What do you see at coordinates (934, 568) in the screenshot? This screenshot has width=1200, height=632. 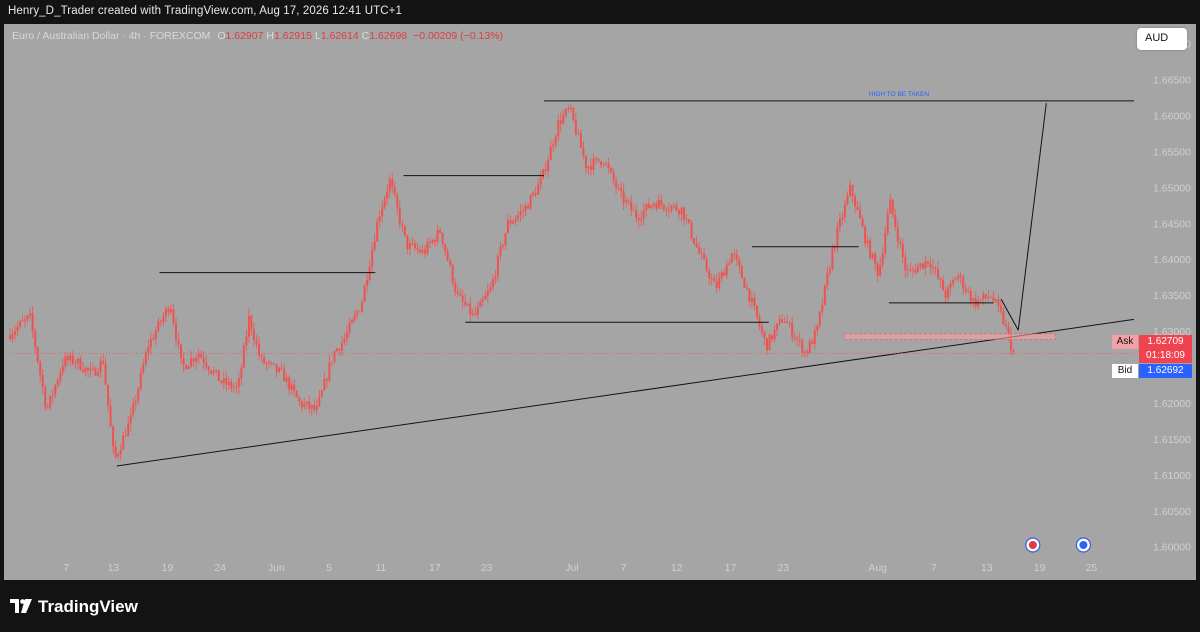 I see `x-tick-label: 7` at bounding box center [934, 568].